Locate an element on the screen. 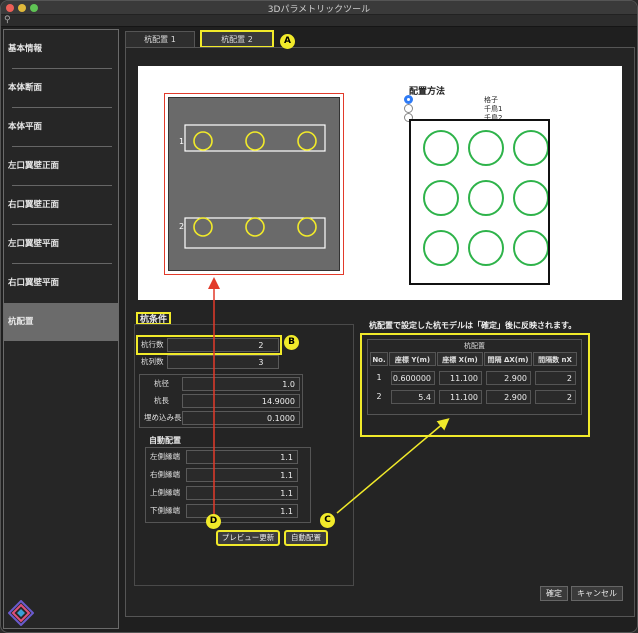 This screenshot has height=633, width=638. sidebar-item-body-section: 本体断面 is located at coordinates (61, 88).